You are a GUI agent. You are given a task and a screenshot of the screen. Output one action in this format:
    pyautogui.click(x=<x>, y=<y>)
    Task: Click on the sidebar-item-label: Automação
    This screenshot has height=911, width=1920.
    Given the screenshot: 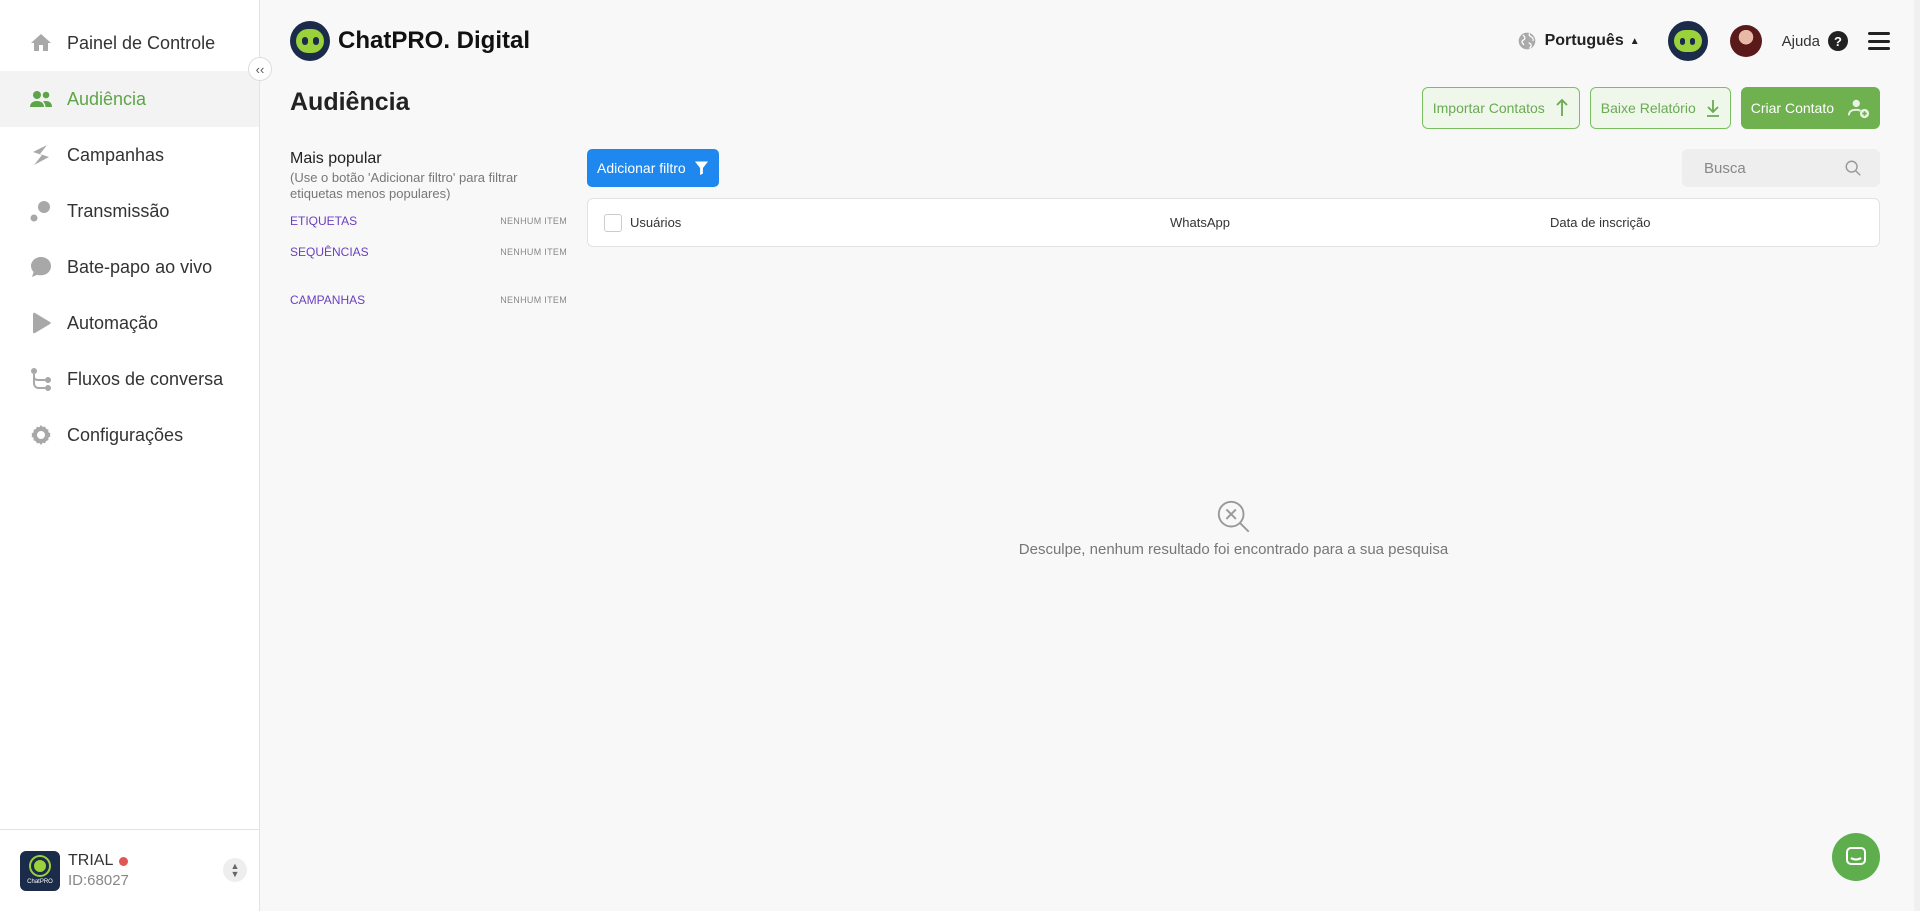 What is the action you would take?
    pyautogui.click(x=113, y=322)
    